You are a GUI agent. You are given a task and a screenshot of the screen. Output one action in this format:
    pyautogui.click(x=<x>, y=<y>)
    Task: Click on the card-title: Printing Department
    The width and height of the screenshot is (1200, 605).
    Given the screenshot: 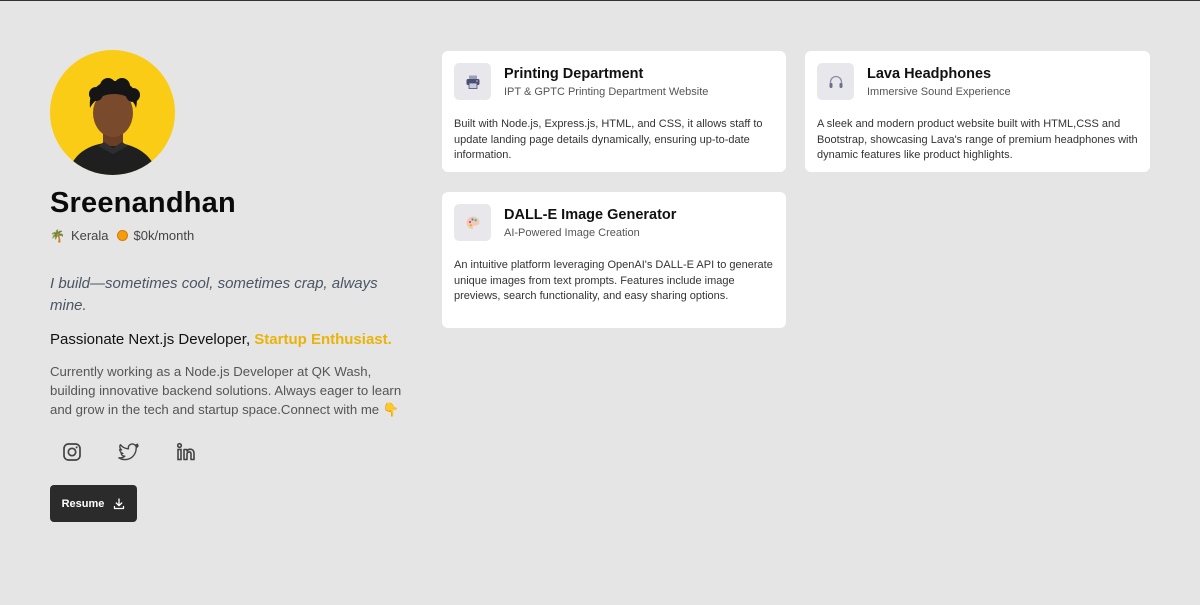 What is the action you would take?
    pyautogui.click(x=574, y=74)
    